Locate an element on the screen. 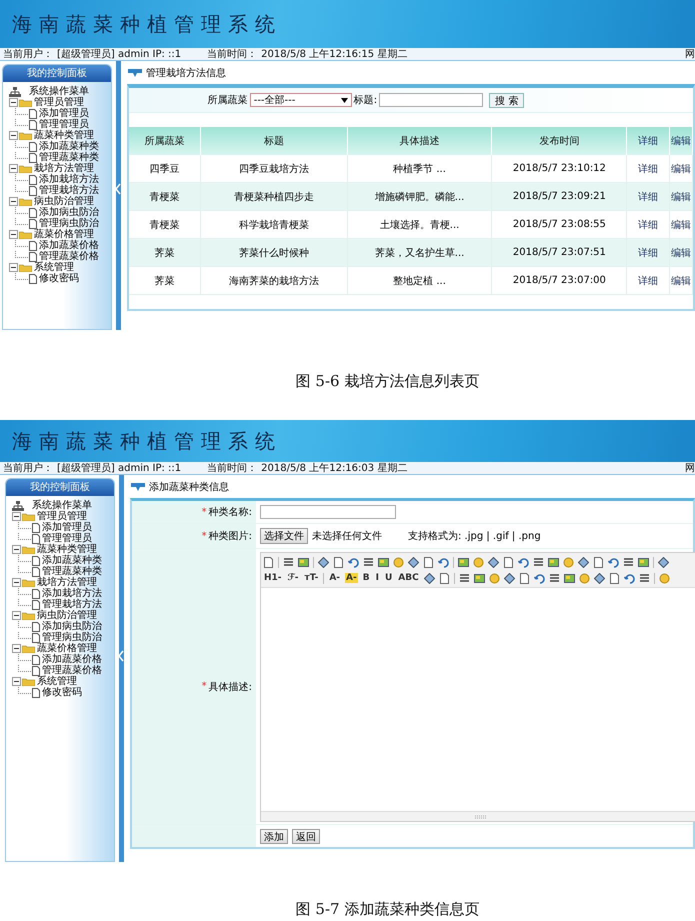 Image resolution: width=695 pixels, height=921 pixels. menu-item: 管理蔬菜种类 is located at coordinates (72, 571).